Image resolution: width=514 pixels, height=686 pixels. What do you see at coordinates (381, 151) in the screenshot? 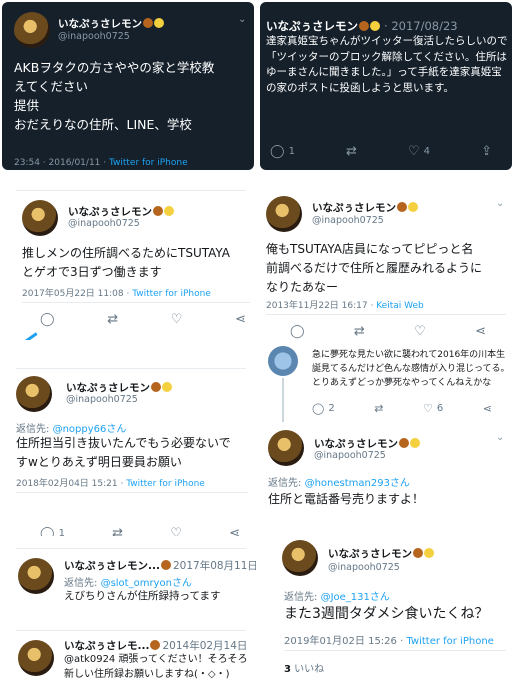
I see `action-bar: ◯ 1 ⇄ ♡ 4 ⇪` at bounding box center [381, 151].